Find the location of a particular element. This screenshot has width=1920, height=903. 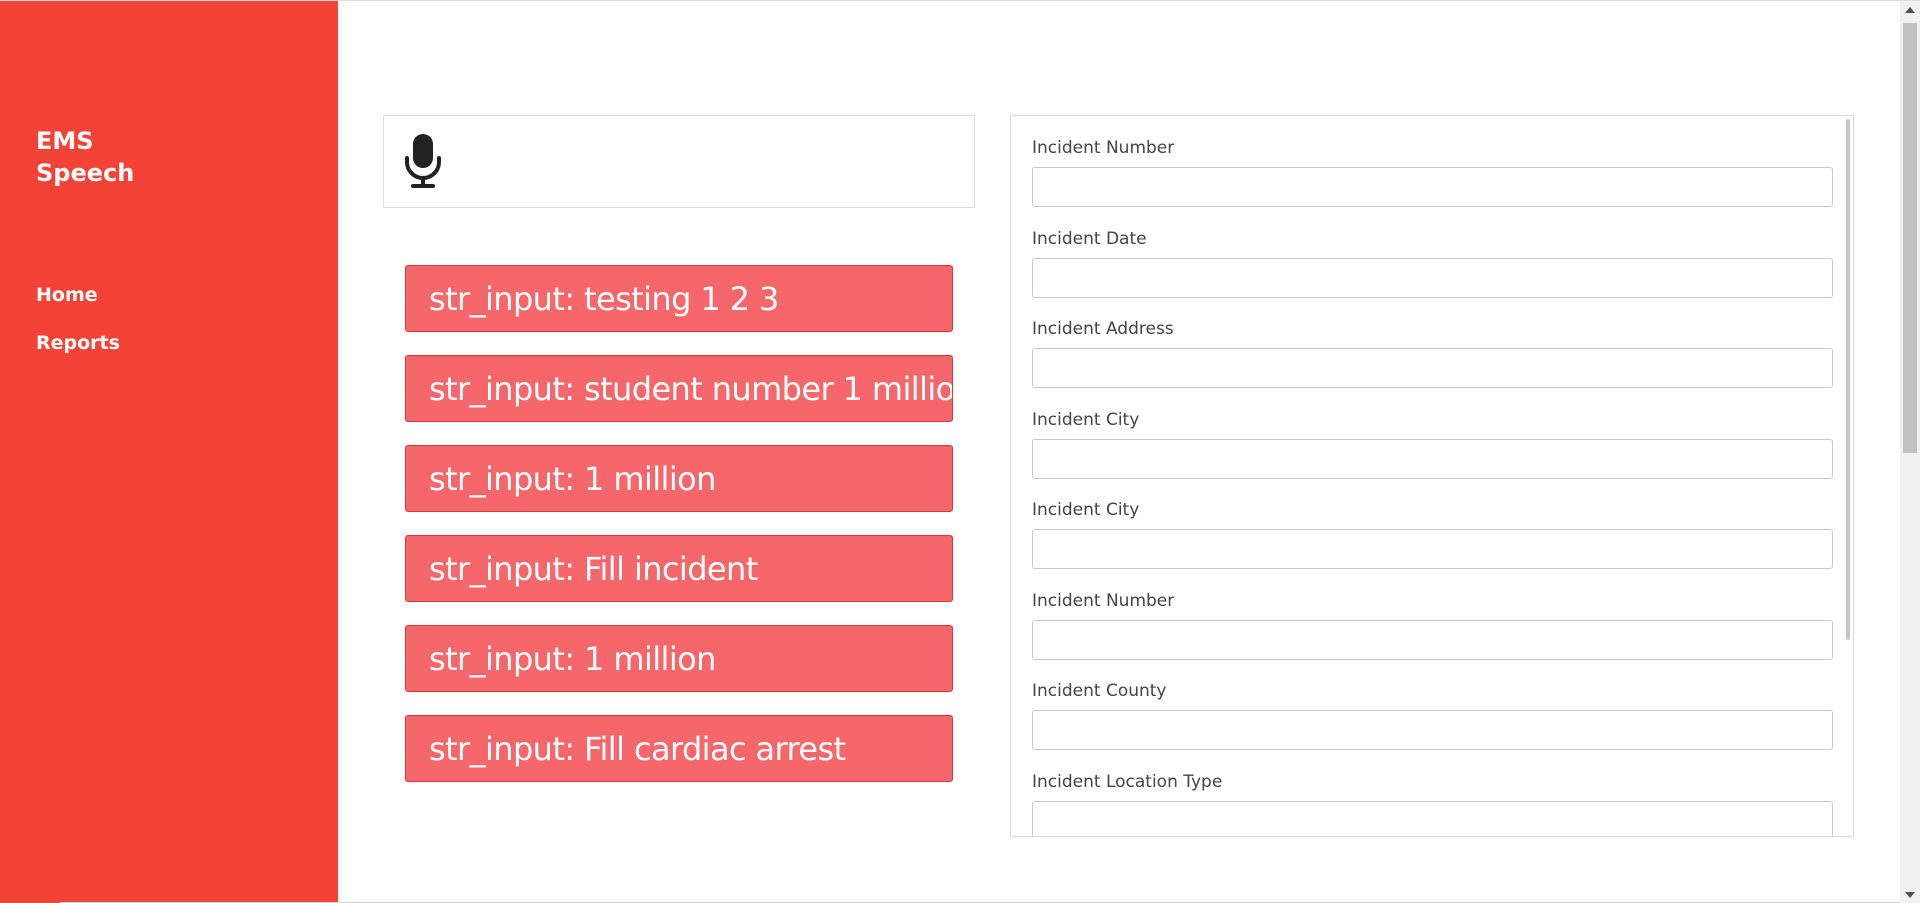

sidebar-nav: Home Reports is located at coordinates (78, 331).